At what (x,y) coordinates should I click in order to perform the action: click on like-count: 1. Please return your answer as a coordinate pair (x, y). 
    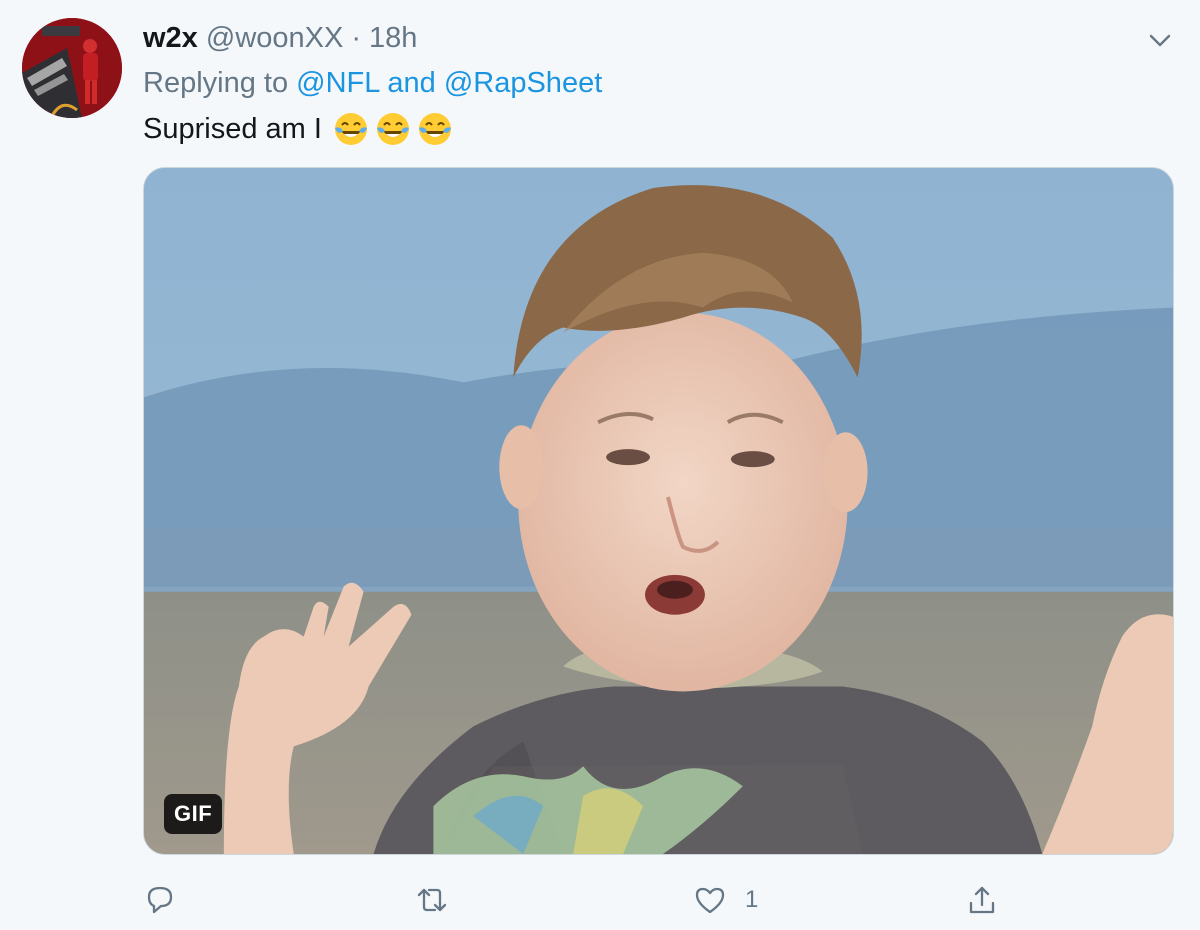
    Looking at the image, I should click on (752, 899).